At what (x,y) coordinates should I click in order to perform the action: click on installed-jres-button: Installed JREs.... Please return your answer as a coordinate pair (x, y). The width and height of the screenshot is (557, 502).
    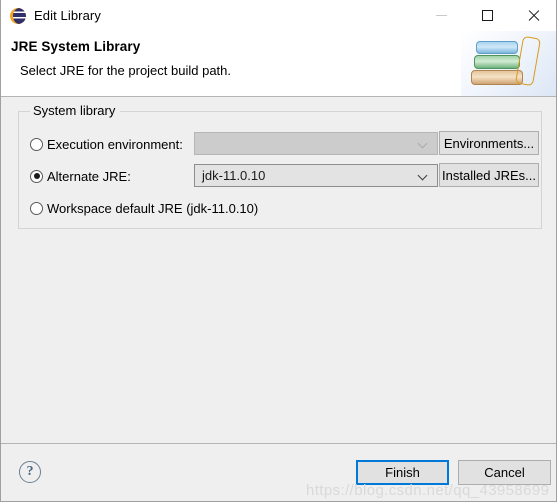
    Looking at the image, I should click on (489, 175).